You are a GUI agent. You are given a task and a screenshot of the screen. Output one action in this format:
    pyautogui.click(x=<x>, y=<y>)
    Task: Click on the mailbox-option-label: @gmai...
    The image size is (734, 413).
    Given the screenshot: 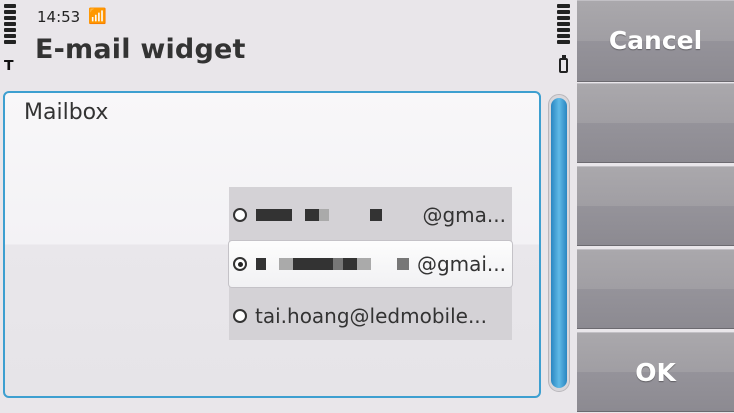 What is the action you would take?
    pyautogui.click(x=461, y=264)
    